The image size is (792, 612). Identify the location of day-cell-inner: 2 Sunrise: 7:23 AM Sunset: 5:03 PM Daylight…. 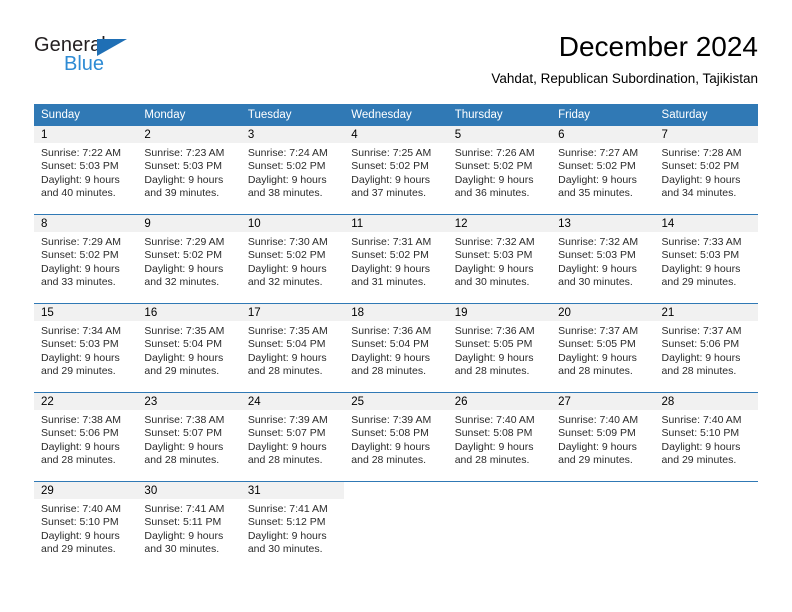
(189, 170).